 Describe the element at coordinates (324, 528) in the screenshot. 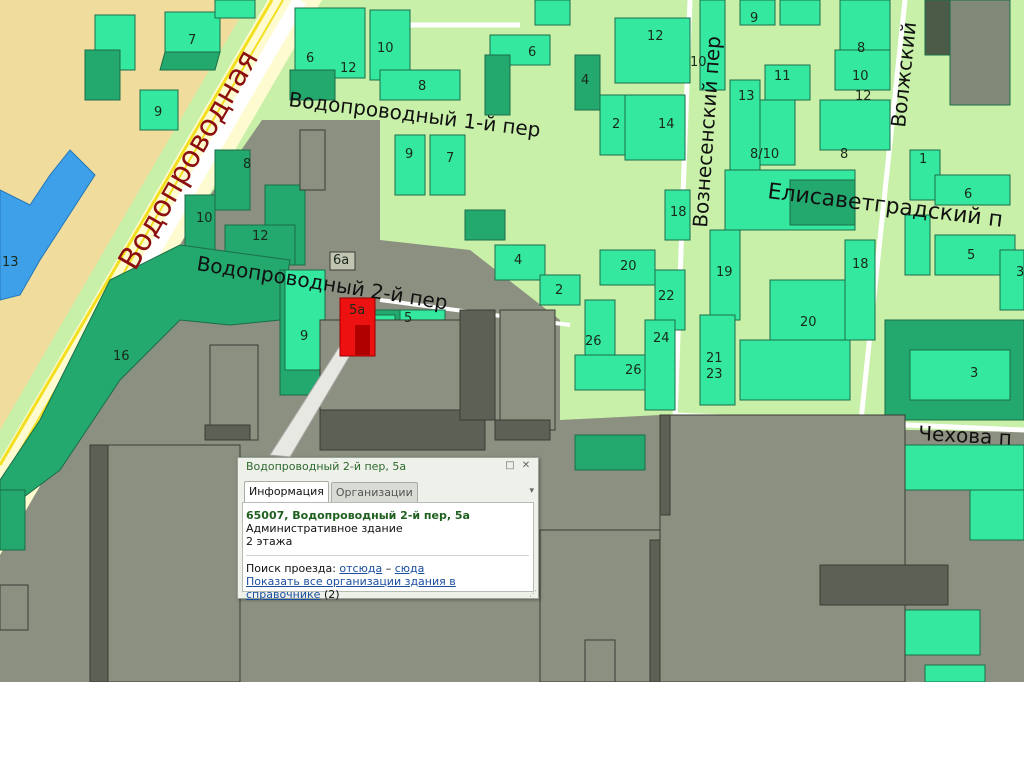

I see `building-type: Административное здание` at that location.